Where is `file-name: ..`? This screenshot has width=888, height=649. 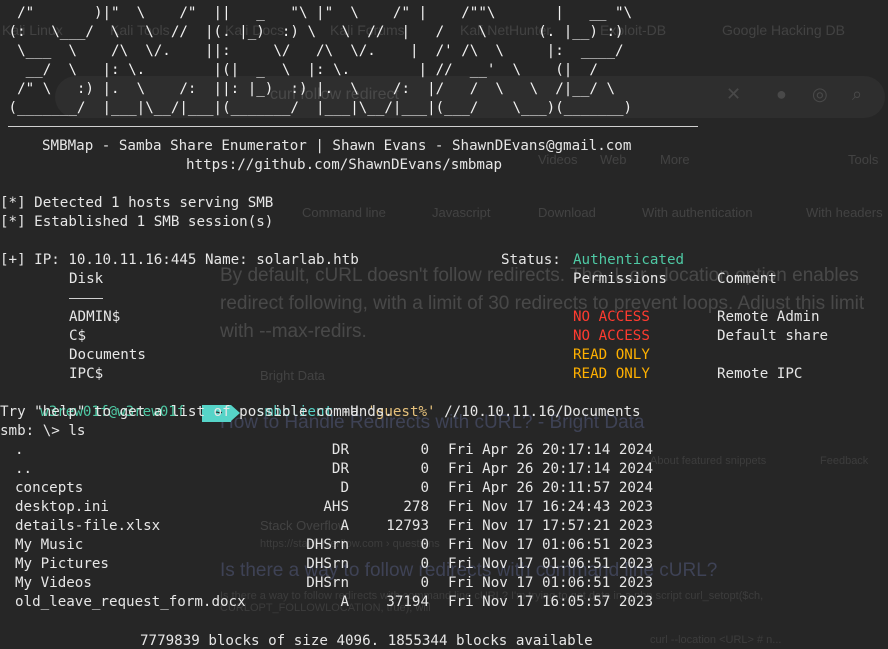 file-name: .. is located at coordinates (24, 469).